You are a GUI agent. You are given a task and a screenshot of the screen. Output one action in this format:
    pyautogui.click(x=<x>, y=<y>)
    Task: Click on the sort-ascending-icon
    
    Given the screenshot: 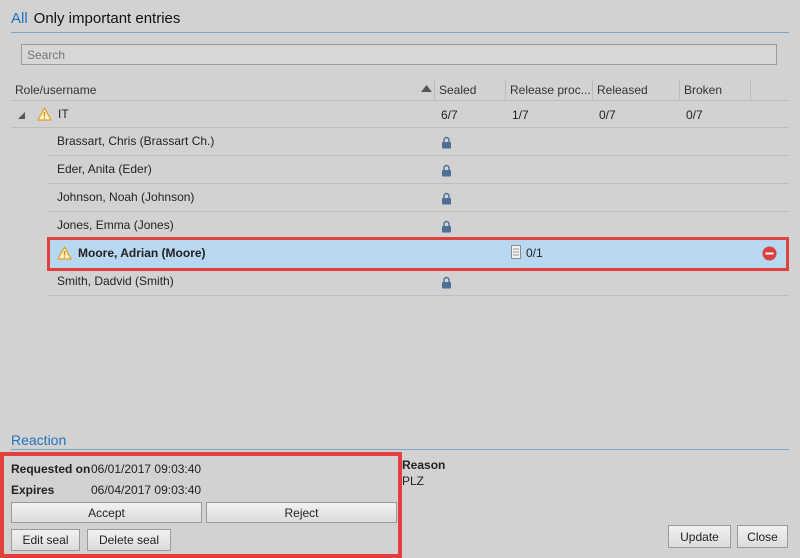 What is the action you would take?
    pyautogui.click(x=426, y=89)
    